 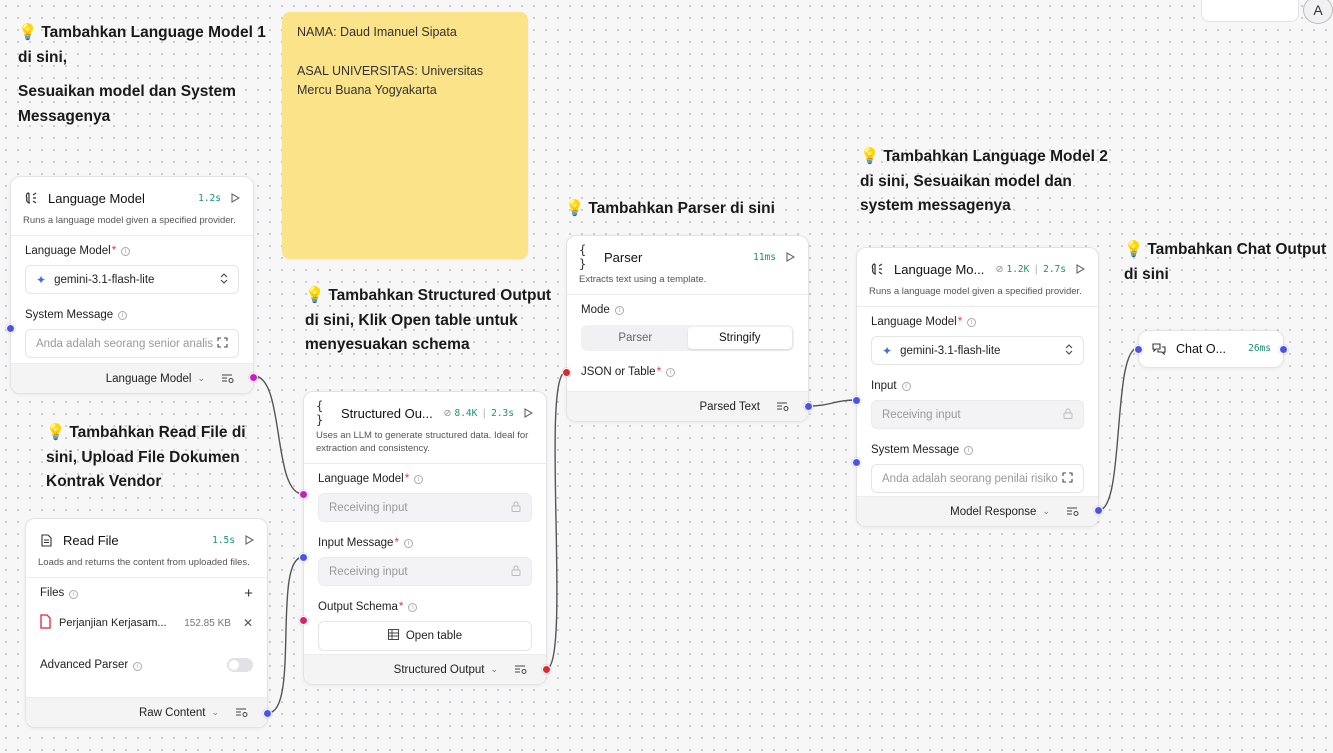 I want to click on pdf-file-icon, so click(x=45, y=623).